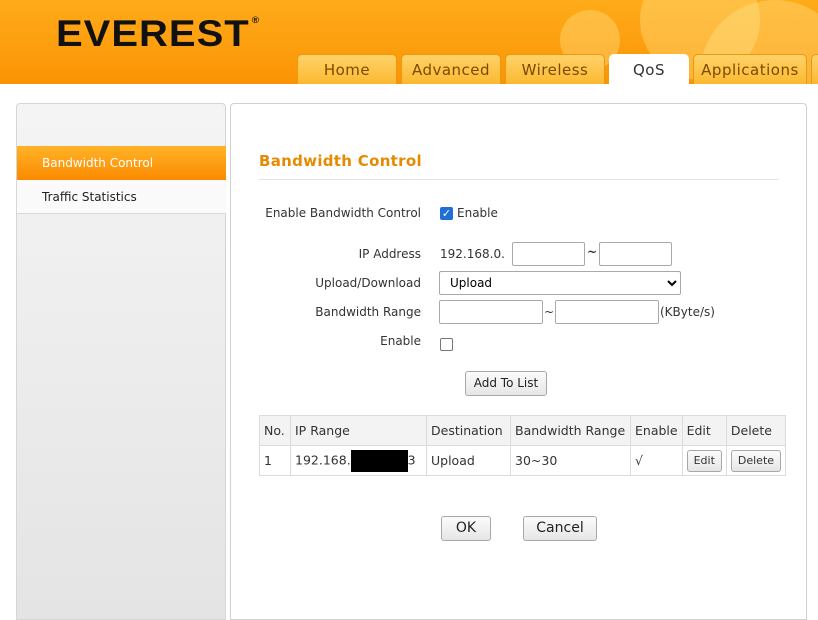  I want to click on tab-advanced: Advanced, so click(451, 69).